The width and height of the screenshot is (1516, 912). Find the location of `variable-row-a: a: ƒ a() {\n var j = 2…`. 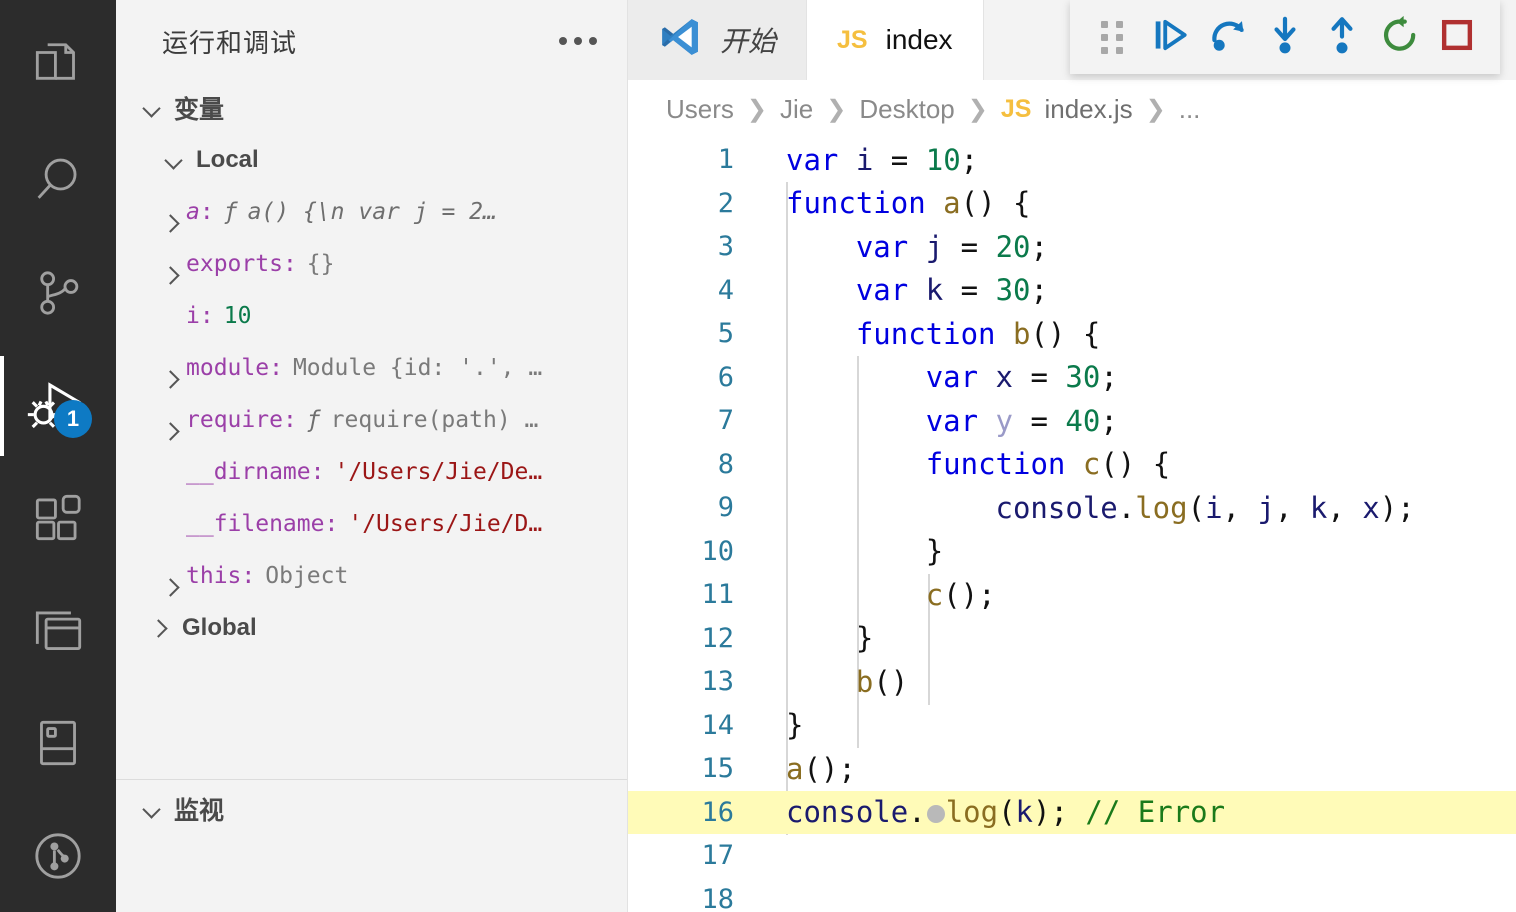

variable-row-a: a: ƒ a() {\n var j = 2… is located at coordinates (371, 212).